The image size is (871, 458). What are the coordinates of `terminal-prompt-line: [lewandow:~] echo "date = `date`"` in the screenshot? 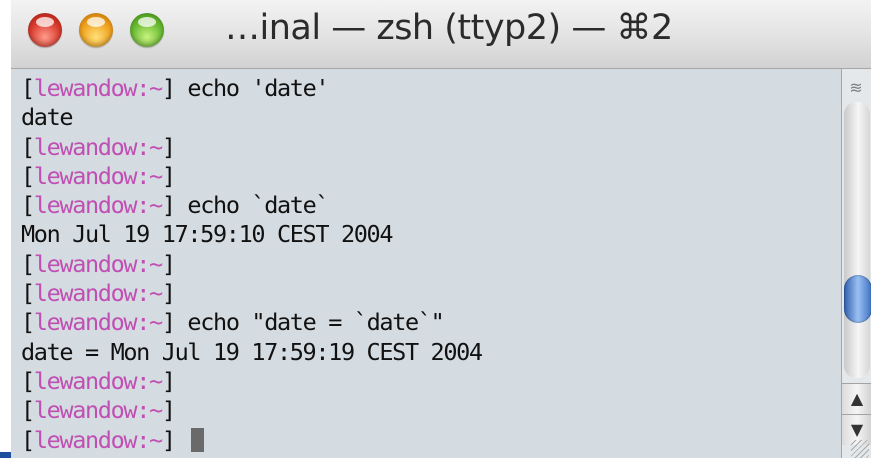 It's located at (251, 322).